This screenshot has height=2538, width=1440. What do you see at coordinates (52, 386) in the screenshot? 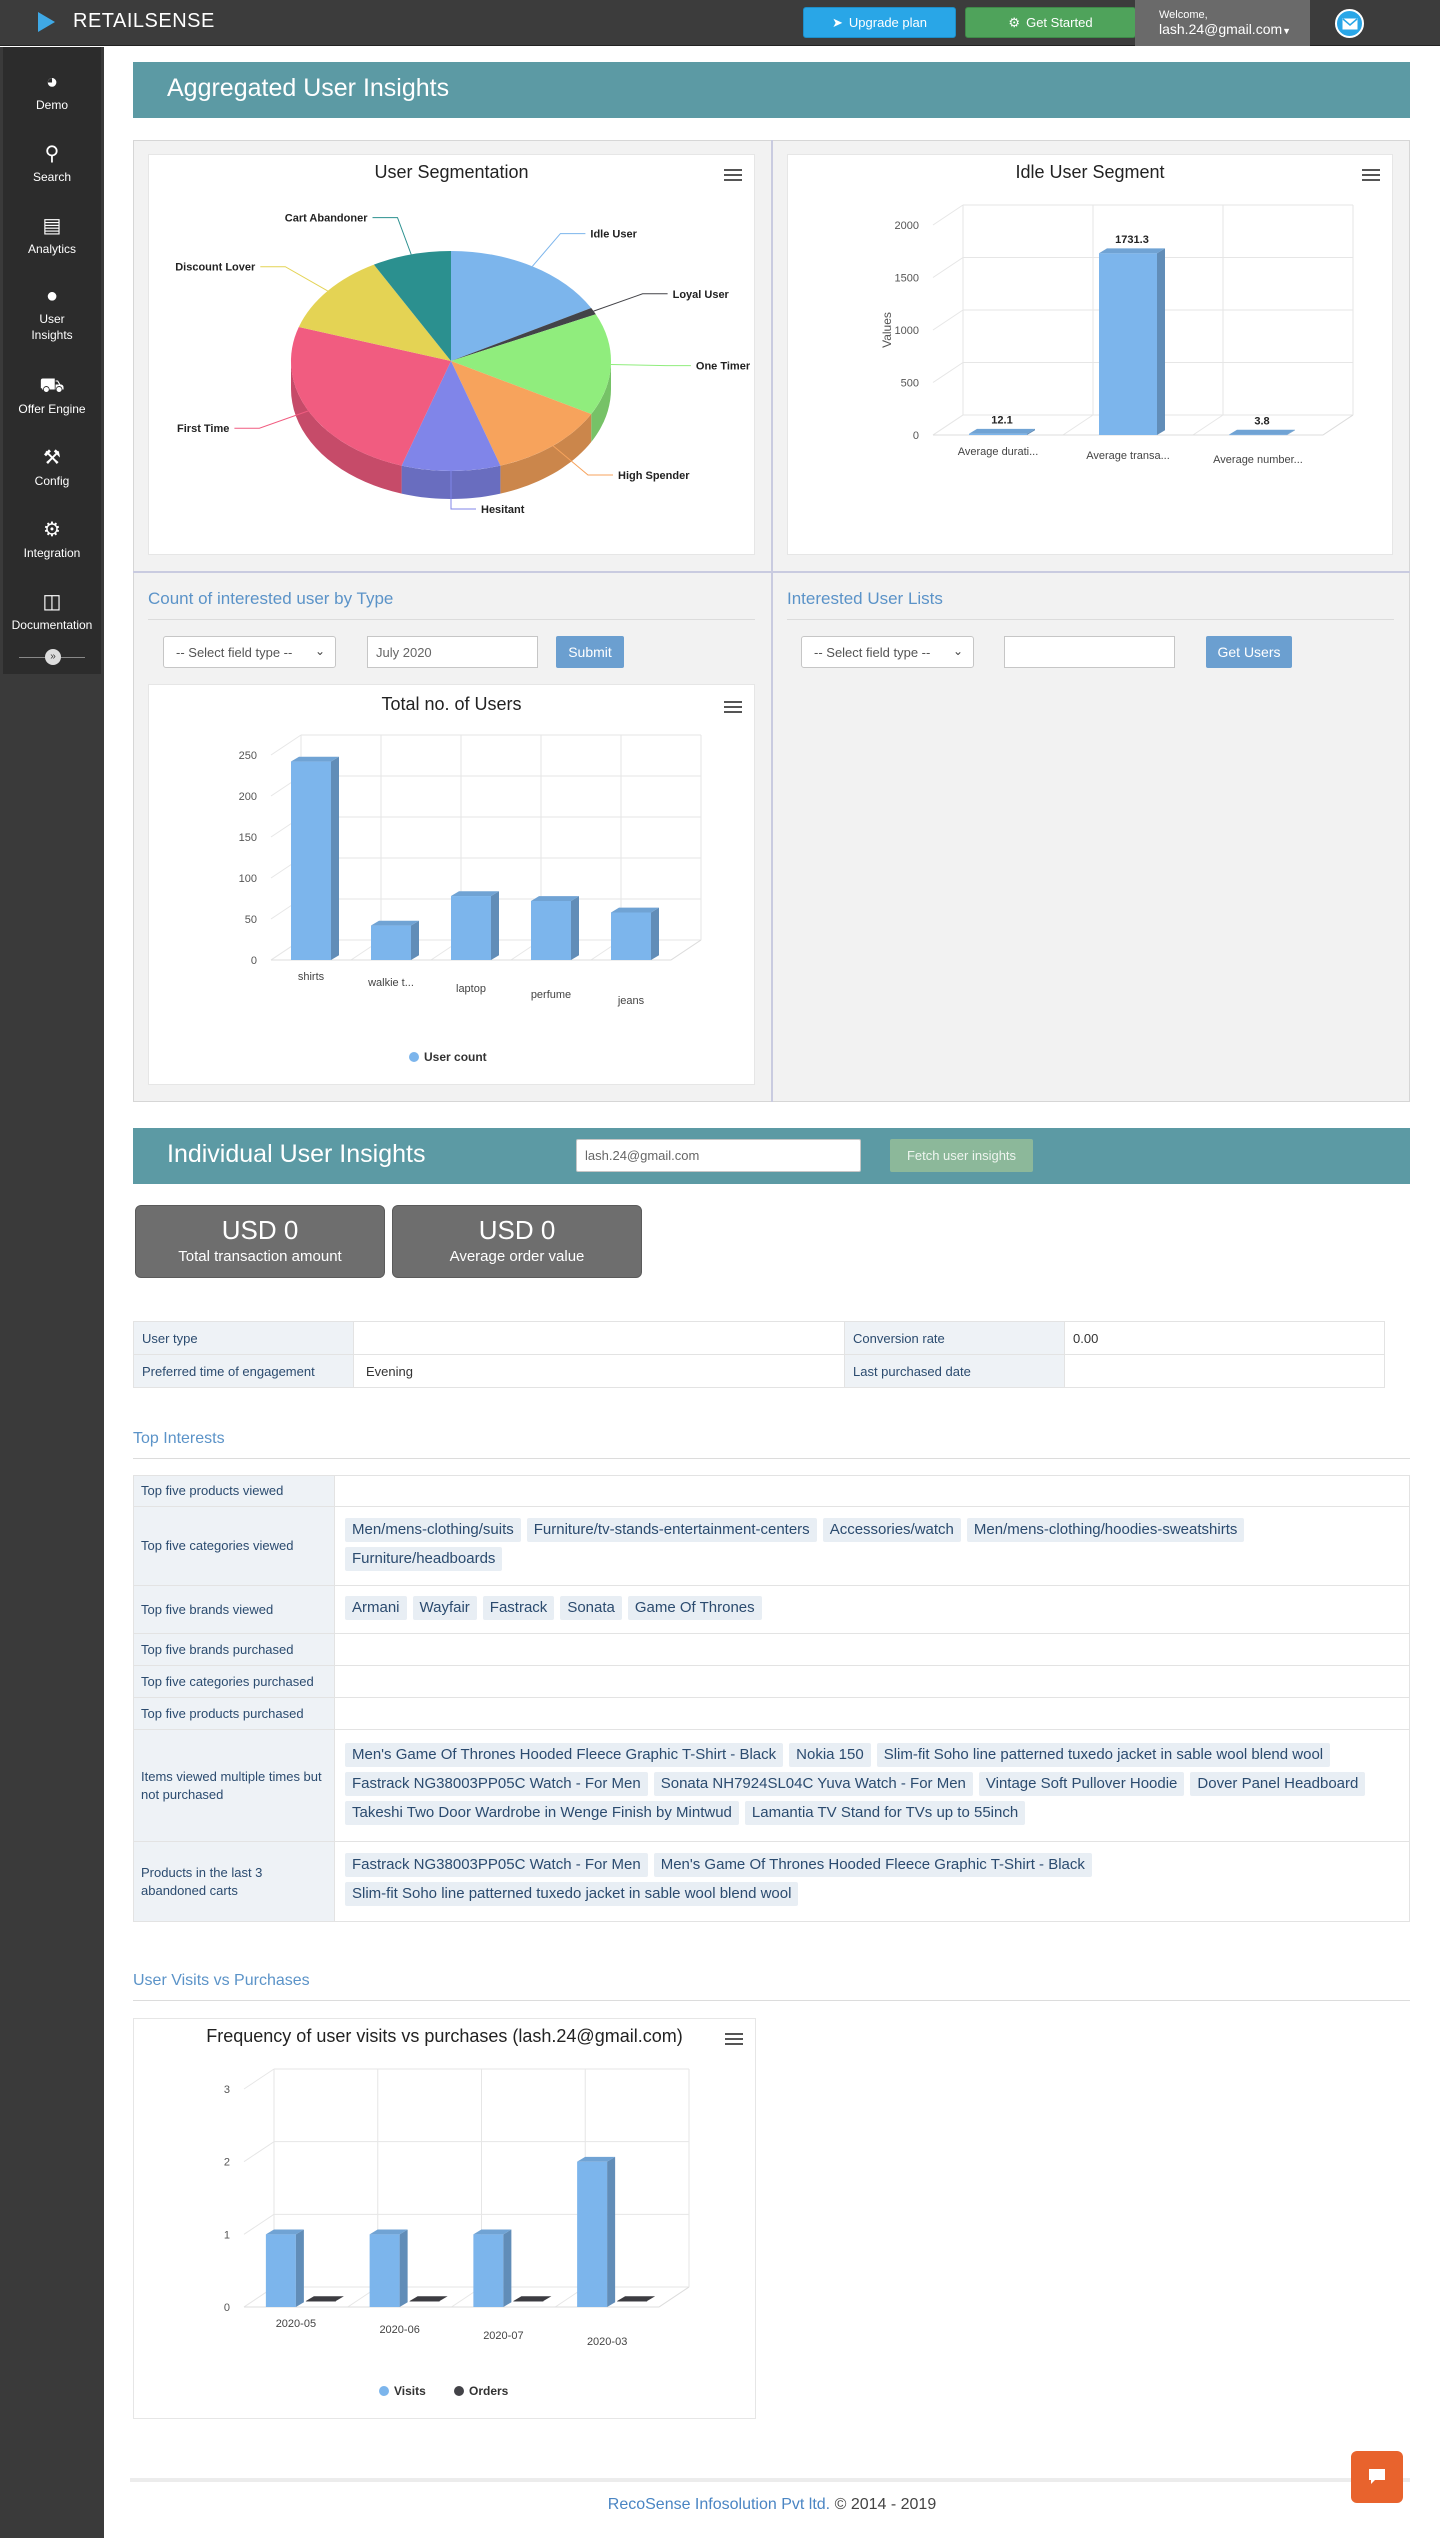
I see `cart-icon: ⛟` at bounding box center [52, 386].